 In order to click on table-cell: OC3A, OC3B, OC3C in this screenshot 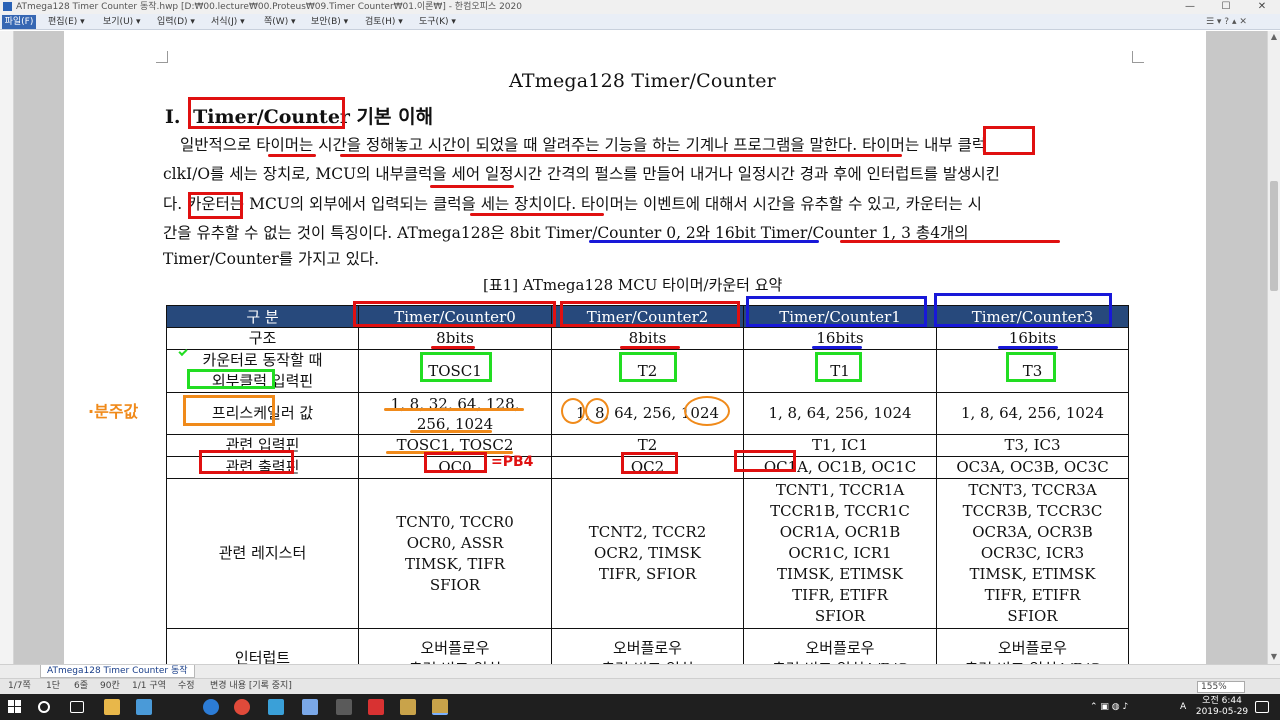, I will do `click(1032, 467)`.